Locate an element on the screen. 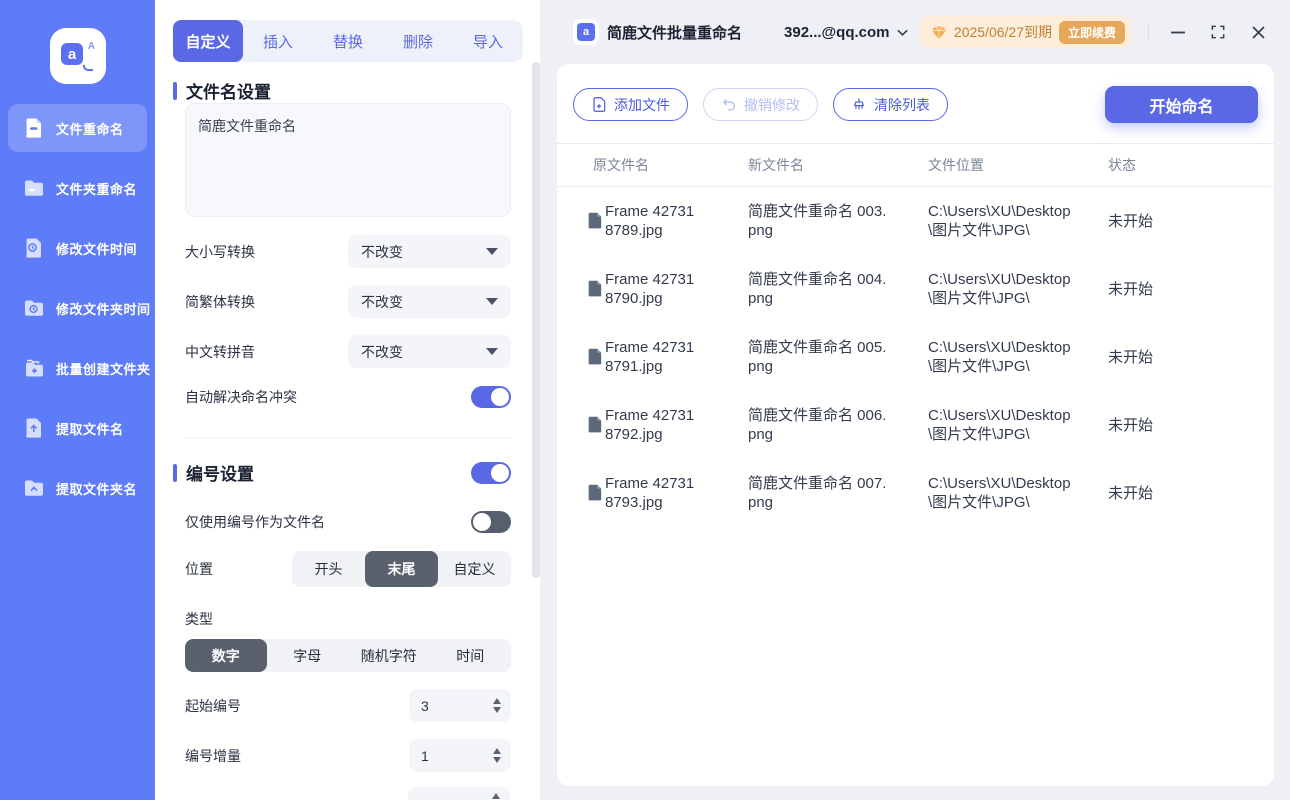  sidebar-item-label: 修改文件时间 is located at coordinates (97, 249).